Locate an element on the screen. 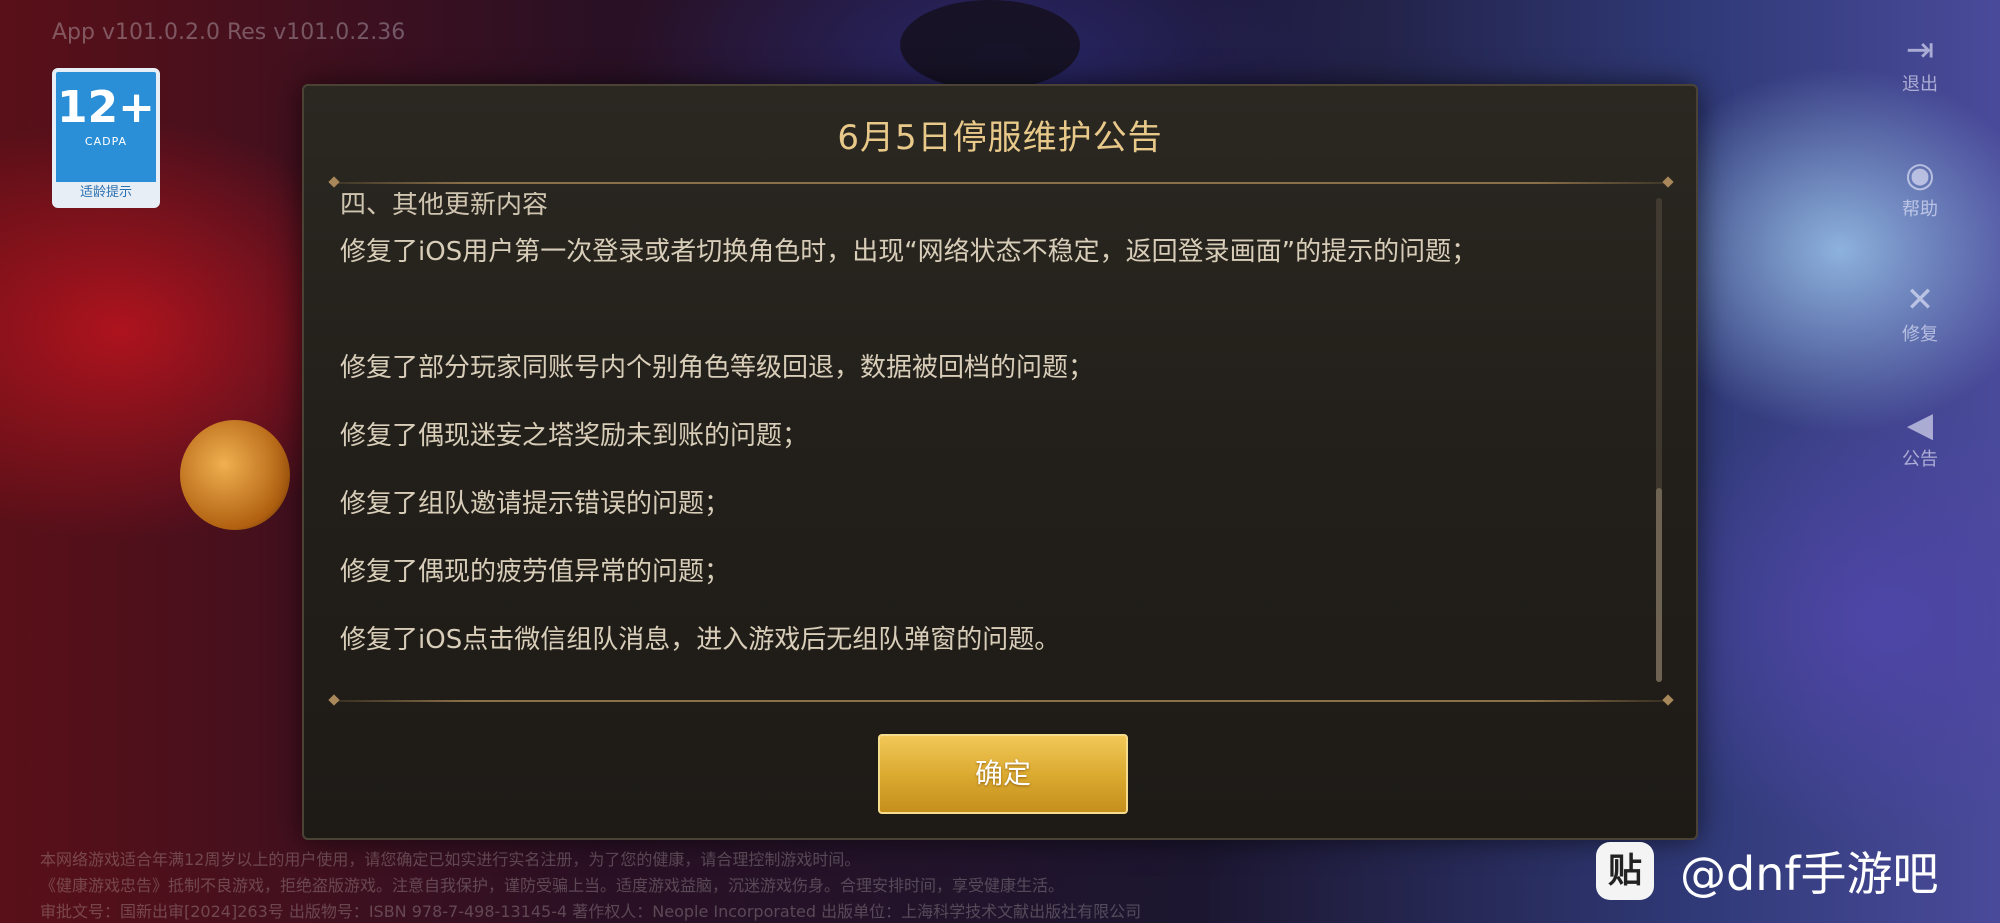 Image resolution: width=2000 pixels, height=923 pixels. announcement-item: 修复了部分玩家同账号内个别角色等级回退，数据被回档的问题； is located at coordinates (717, 368).